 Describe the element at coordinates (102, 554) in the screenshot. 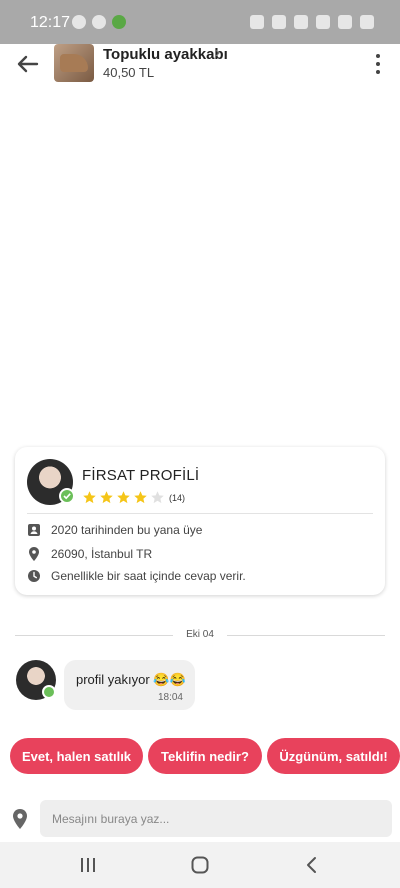

I see `location-text: 26090, İstanbul TR` at that location.